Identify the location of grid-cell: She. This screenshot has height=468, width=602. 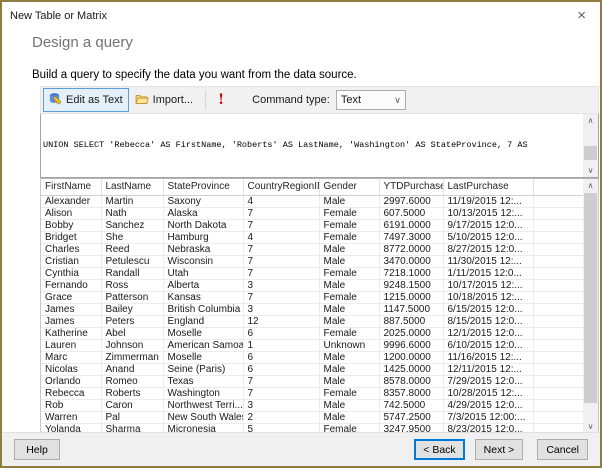
(132, 237).